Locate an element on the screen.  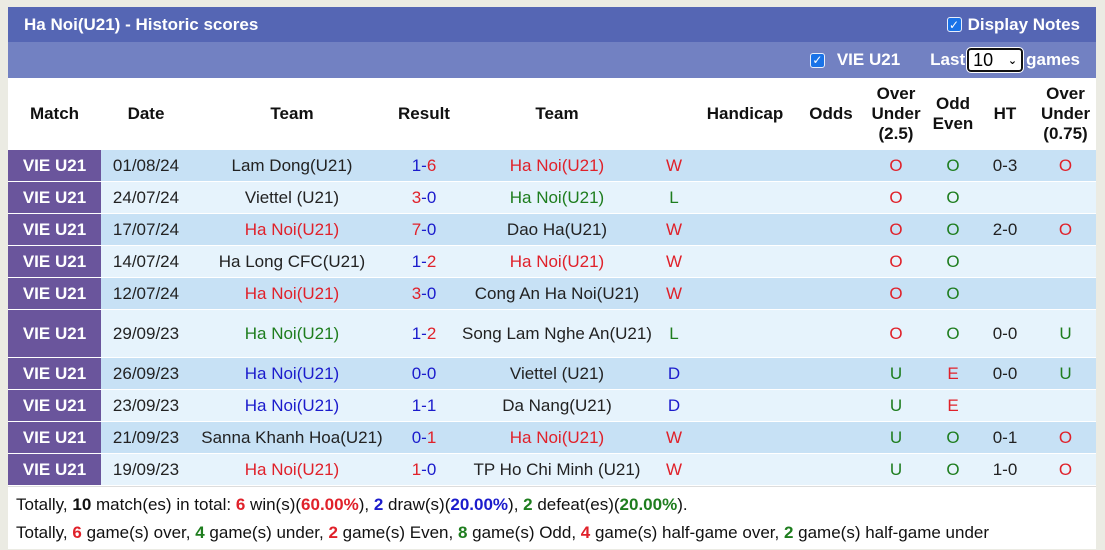
last-label: Last is located at coordinates (948, 59).